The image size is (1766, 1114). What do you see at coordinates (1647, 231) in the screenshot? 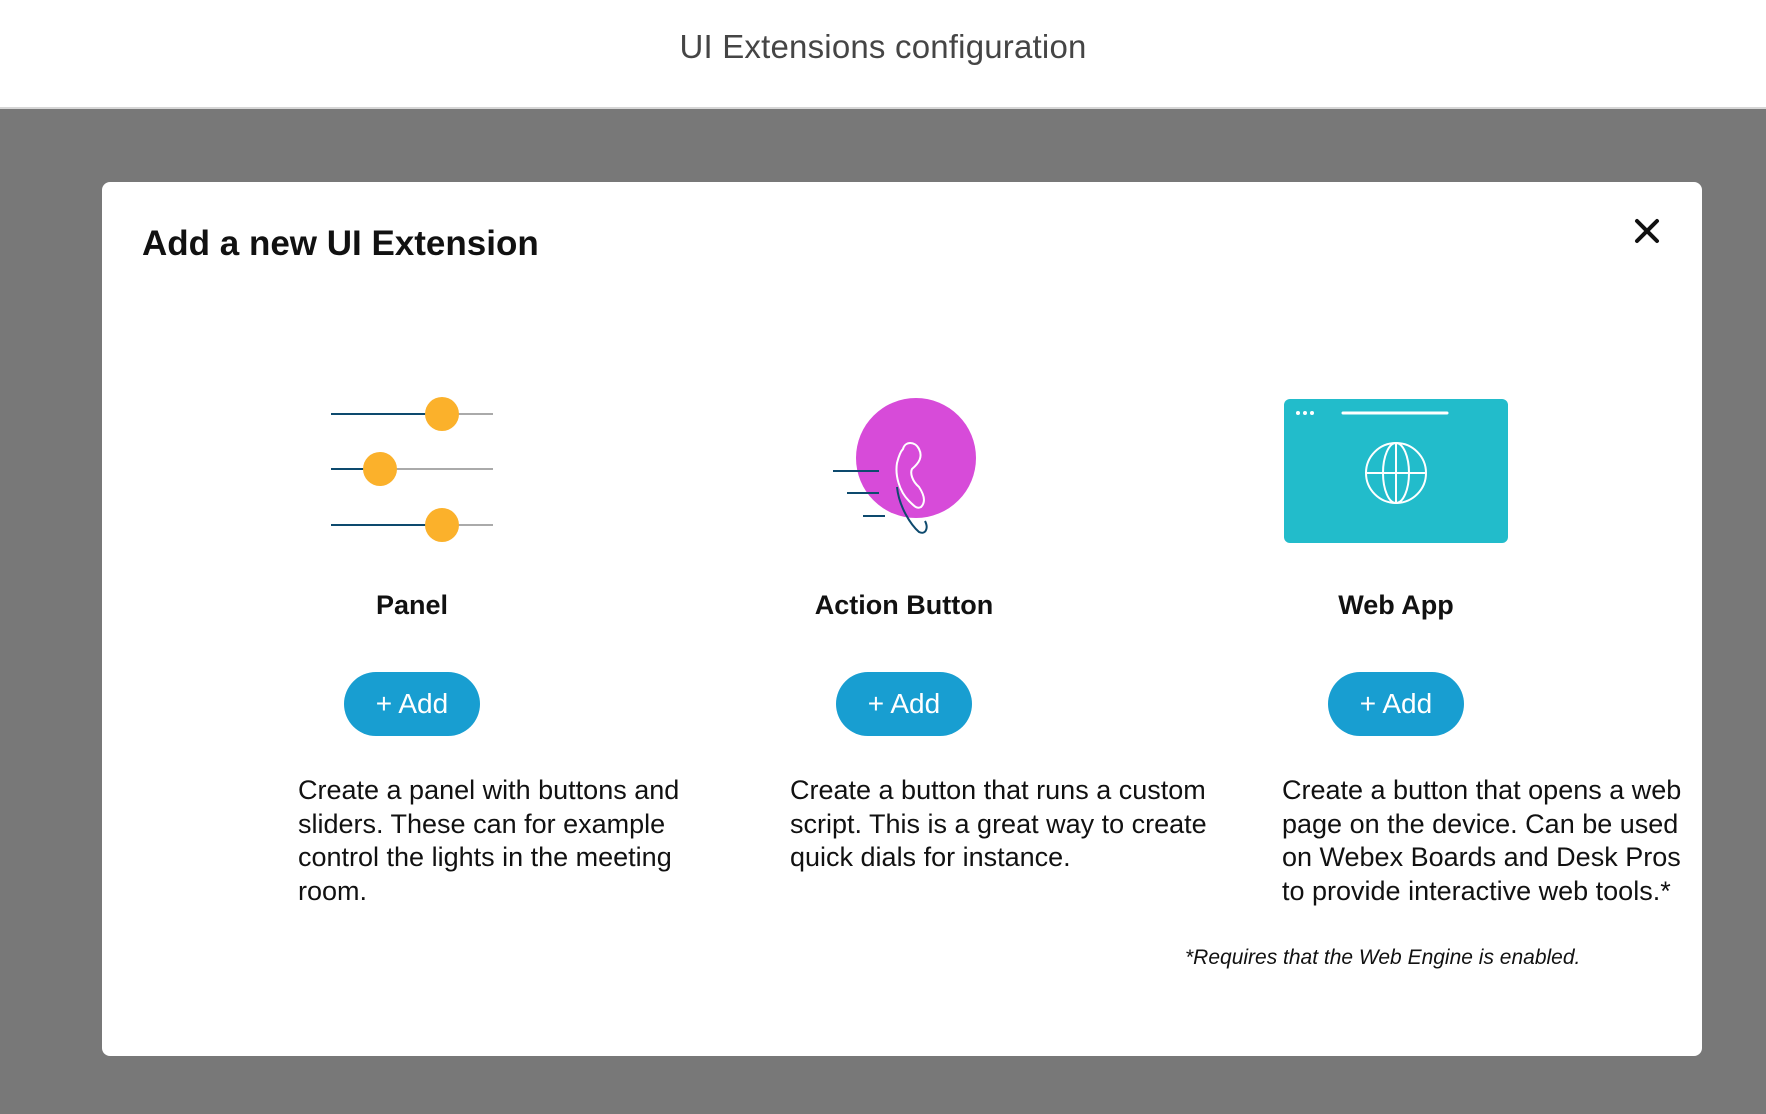
I see `close-icon` at bounding box center [1647, 231].